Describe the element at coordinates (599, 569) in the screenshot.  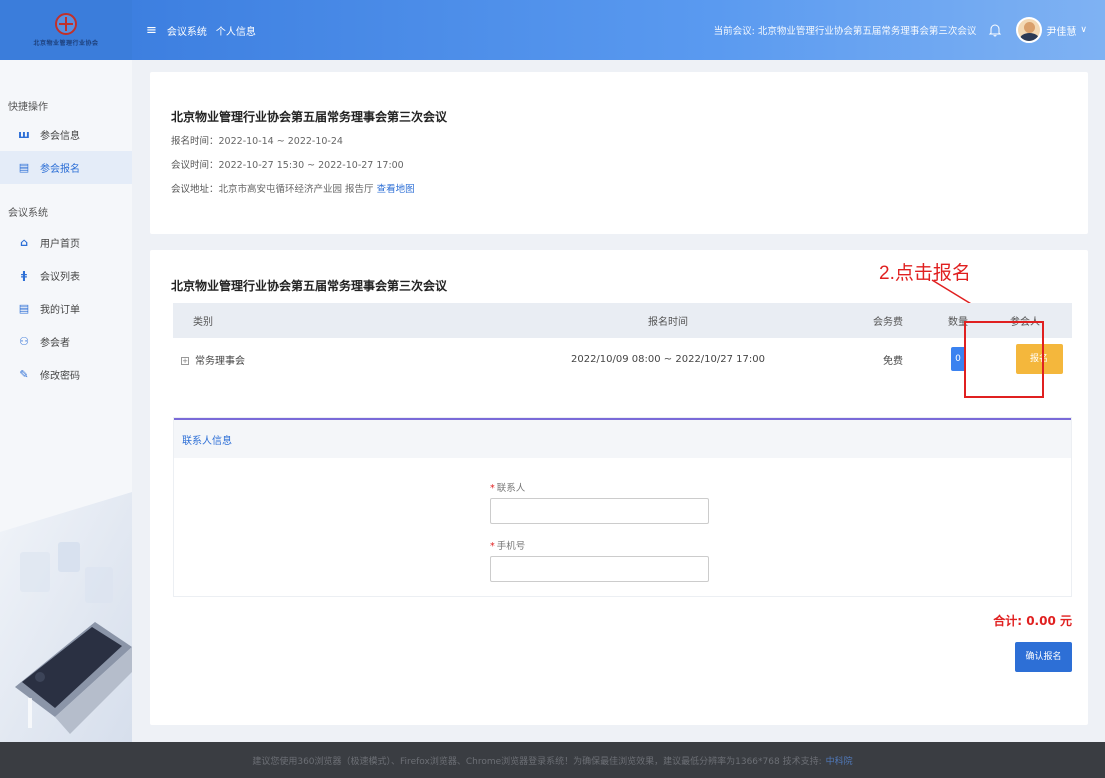
I see `phone-input` at that location.